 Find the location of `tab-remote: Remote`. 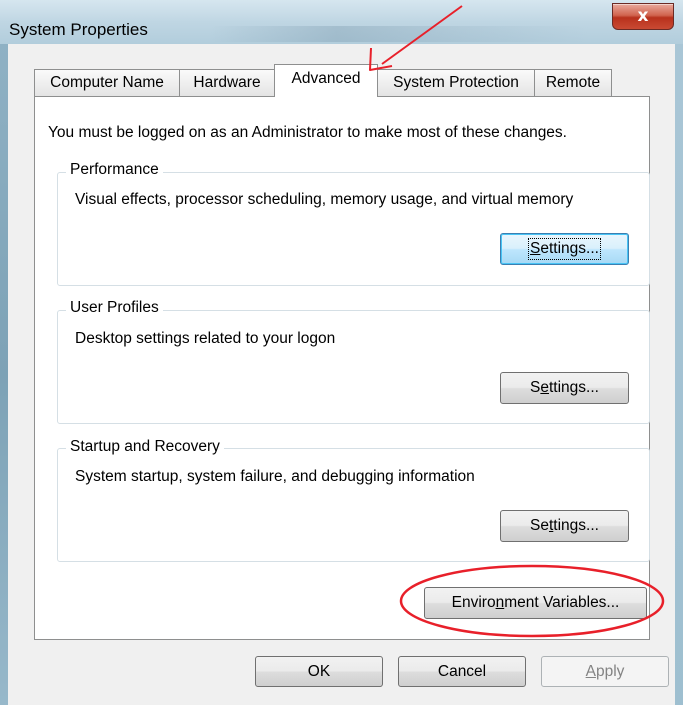

tab-remote: Remote is located at coordinates (573, 82).